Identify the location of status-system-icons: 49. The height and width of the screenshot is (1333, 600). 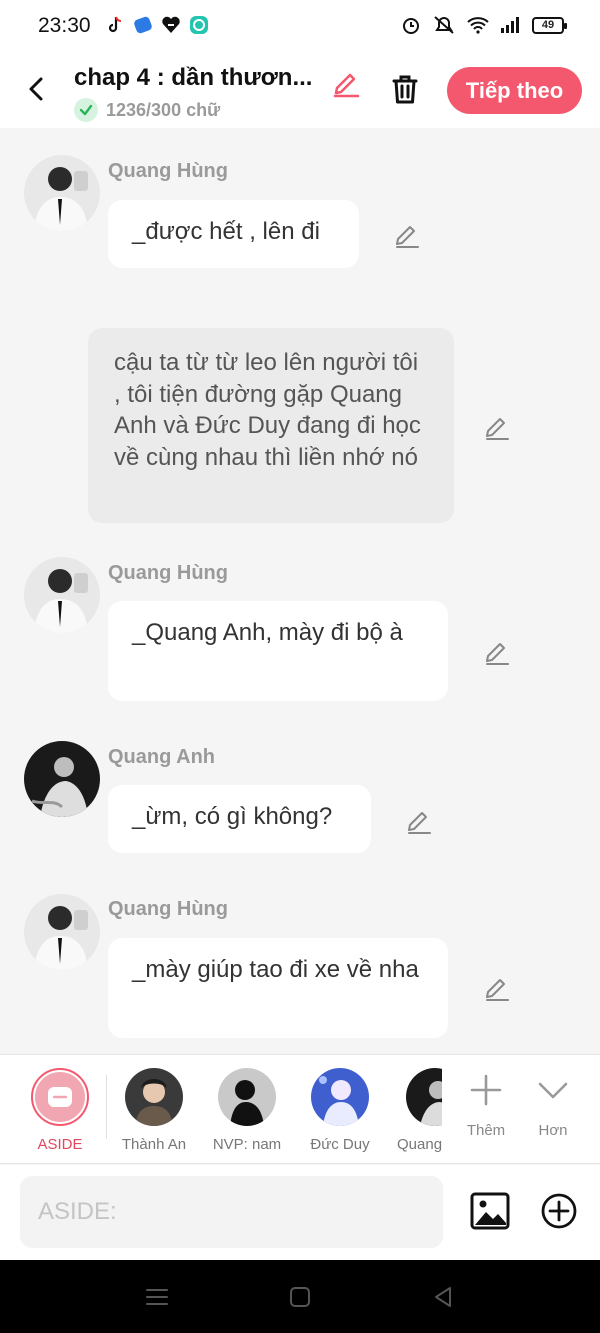
(483, 25).